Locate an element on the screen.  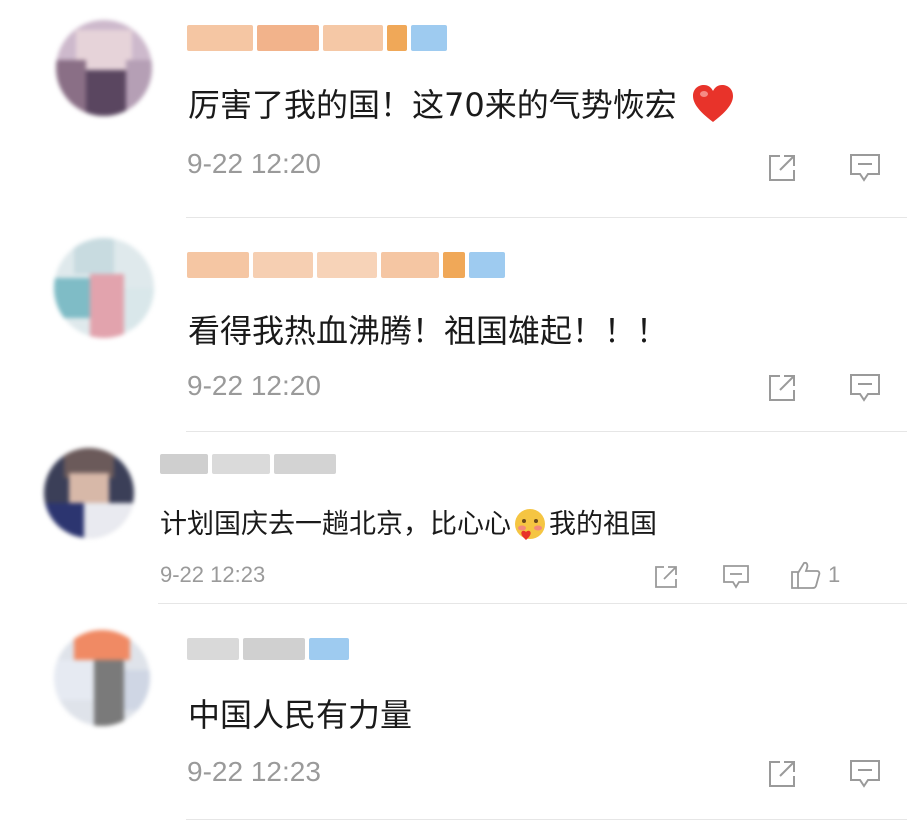
divider is located at coordinates (546, 819).